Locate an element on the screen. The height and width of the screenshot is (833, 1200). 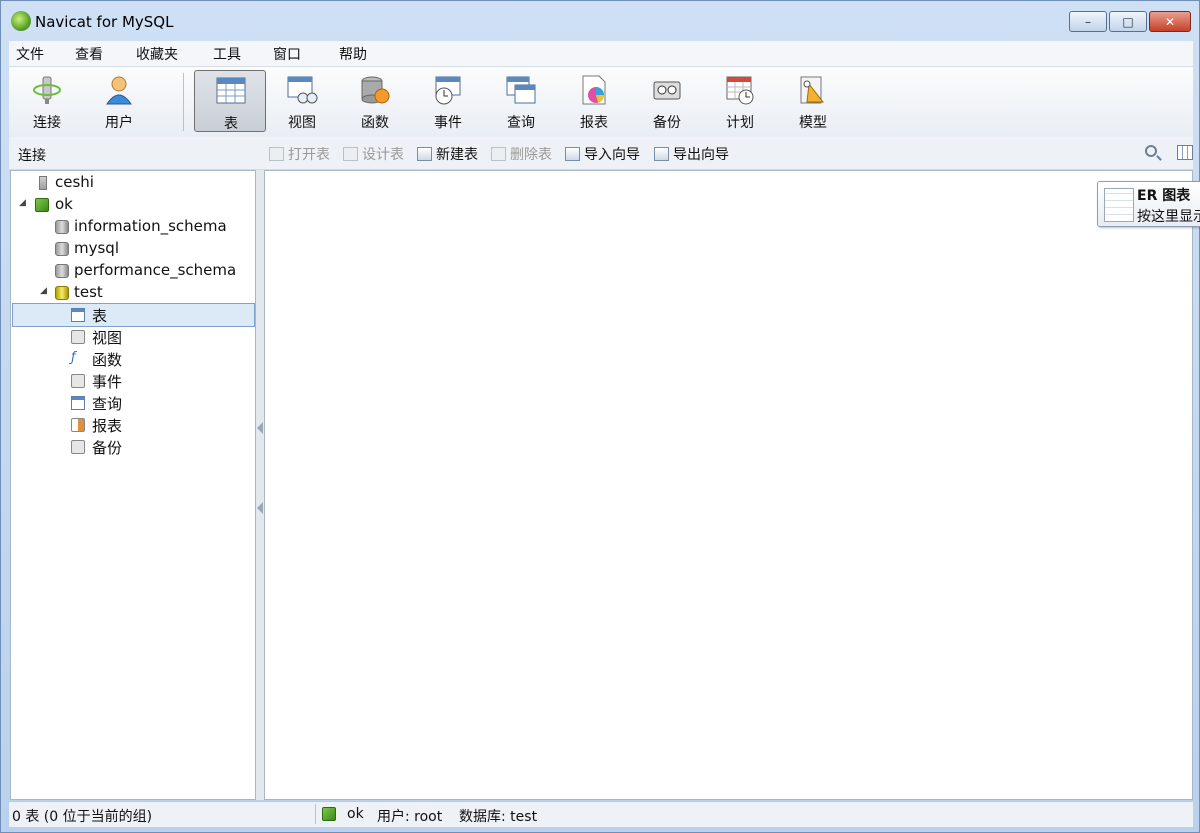
model-tool-button: 模型 is located at coordinates (813, 101).